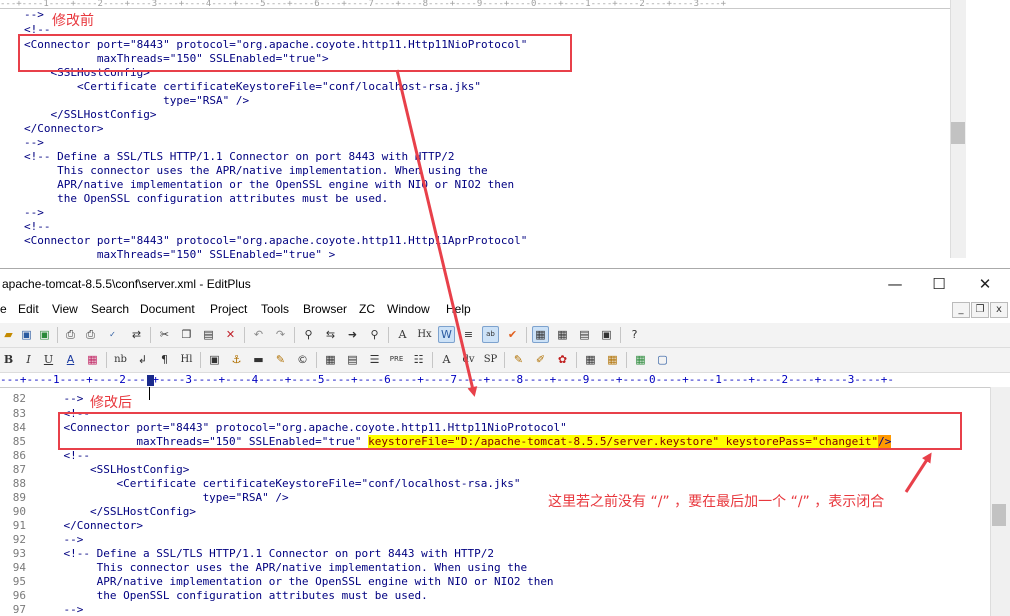 This screenshot has width=1010, height=616. Describe the element at coordinates (37, 226) in the screenshot. I see `code-line: <!--` at that location.